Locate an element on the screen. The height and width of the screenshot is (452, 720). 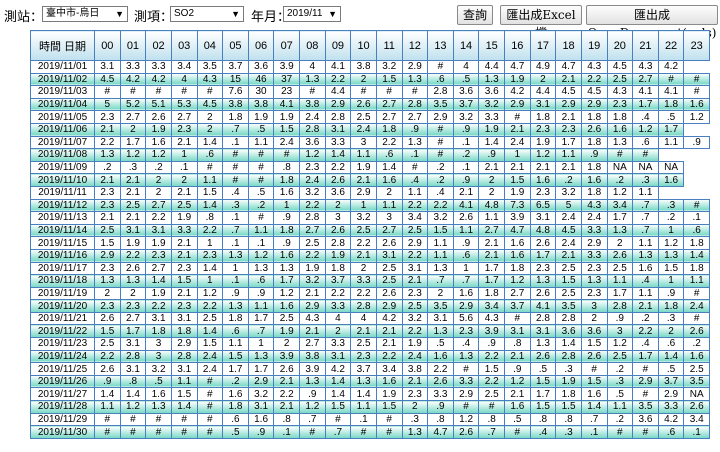
value-cell: 1.1 is located at coordinates (696, 281).